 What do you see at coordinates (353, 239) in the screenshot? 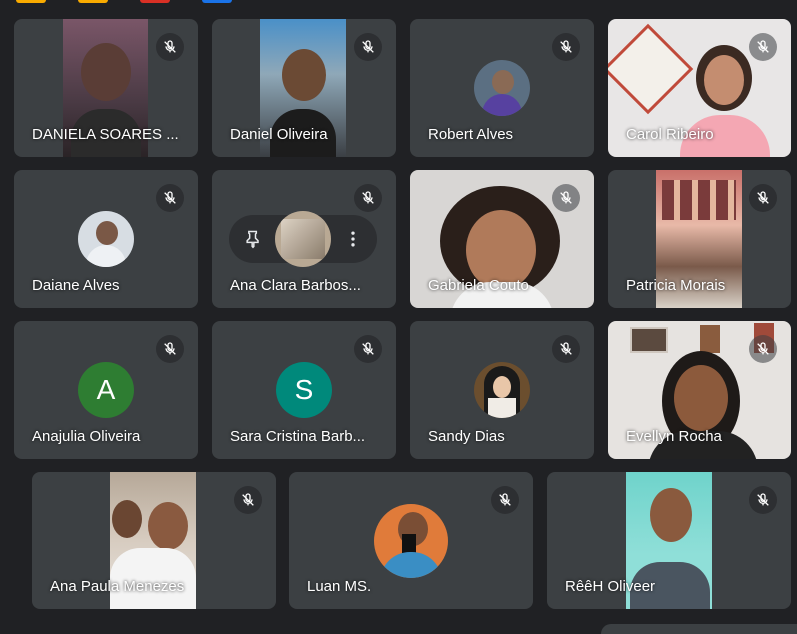
I see `more-vert-icon` at bounding box center [353, 239].